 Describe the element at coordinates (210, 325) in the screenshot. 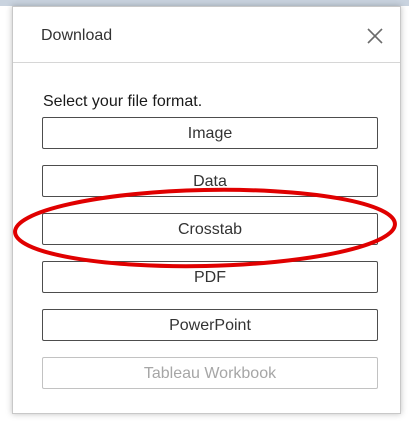

I see `powerpoint-format-button: PowerPoint` at that location.